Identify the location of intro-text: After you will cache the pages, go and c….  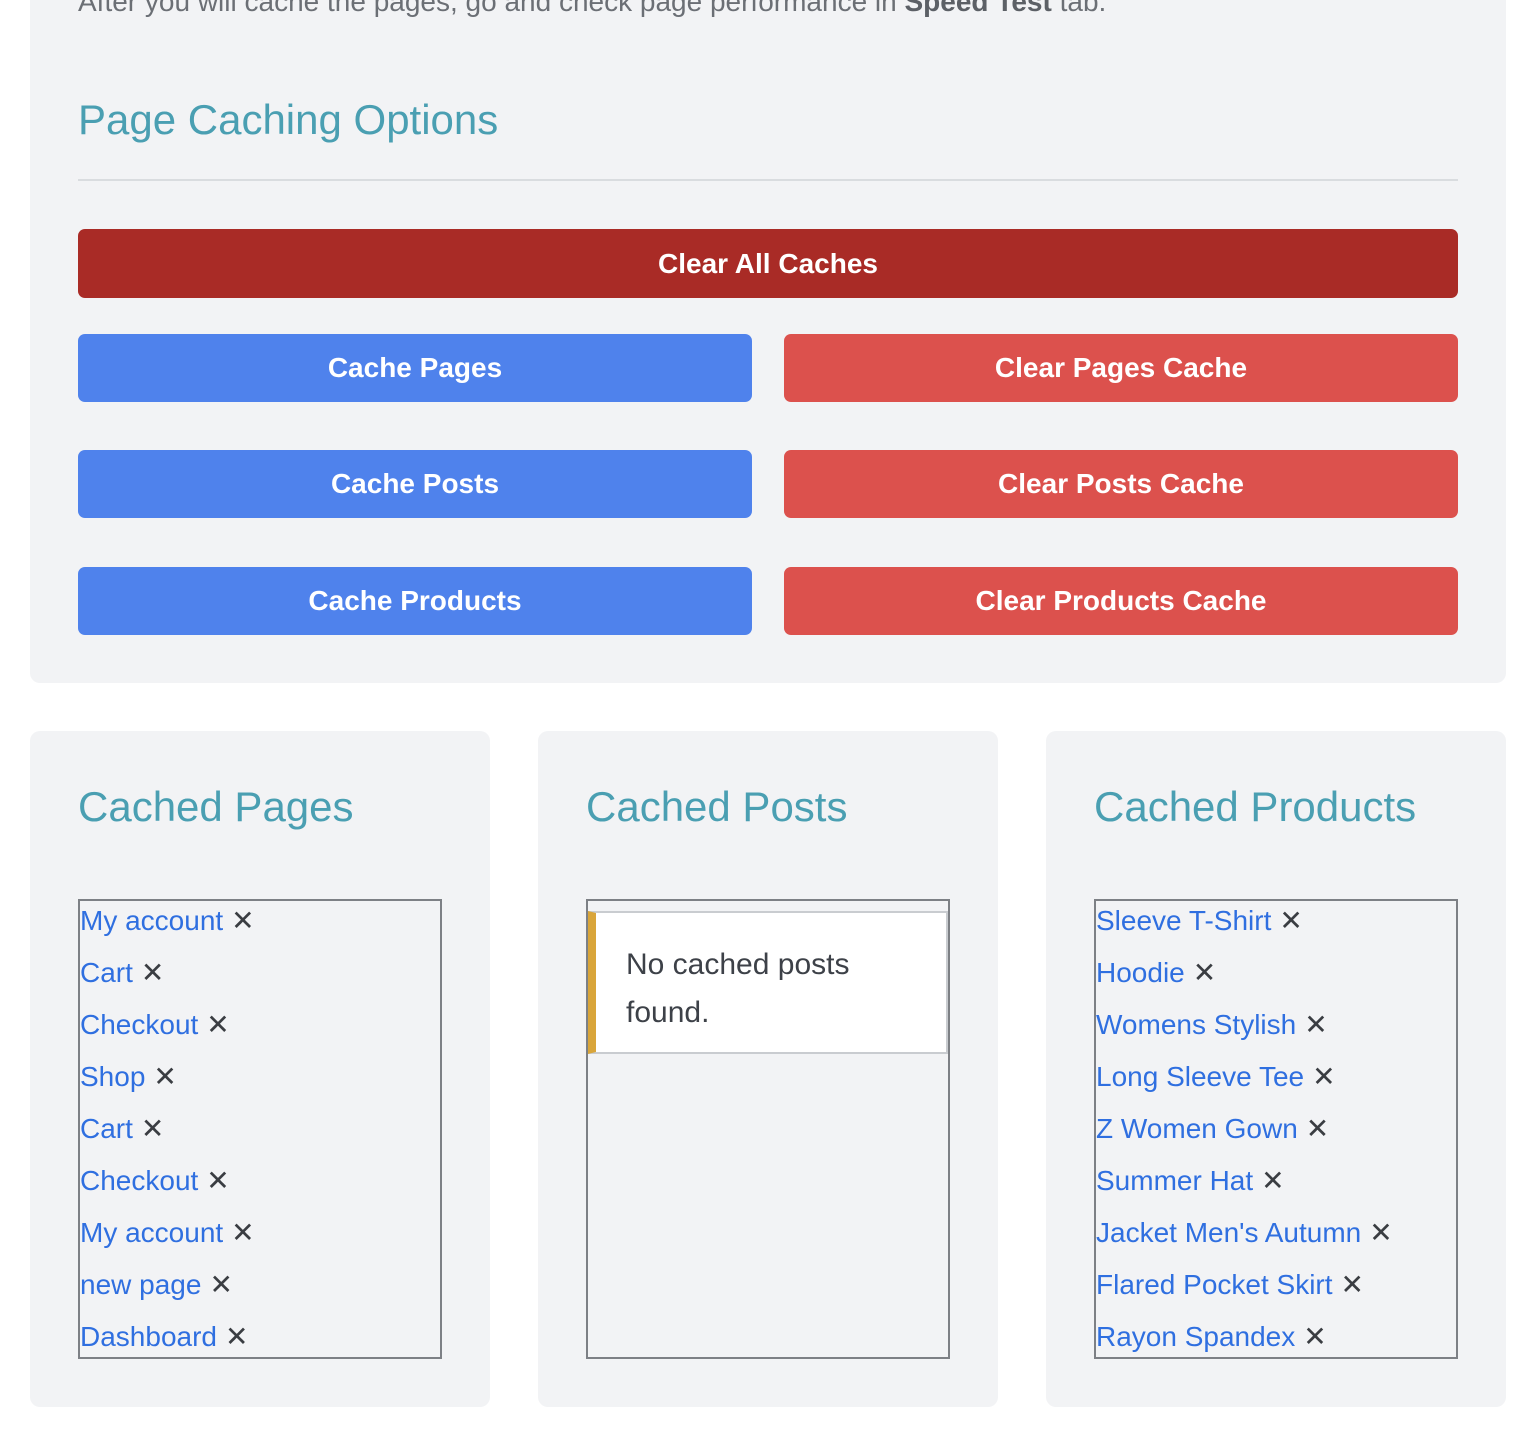
(592, 9).